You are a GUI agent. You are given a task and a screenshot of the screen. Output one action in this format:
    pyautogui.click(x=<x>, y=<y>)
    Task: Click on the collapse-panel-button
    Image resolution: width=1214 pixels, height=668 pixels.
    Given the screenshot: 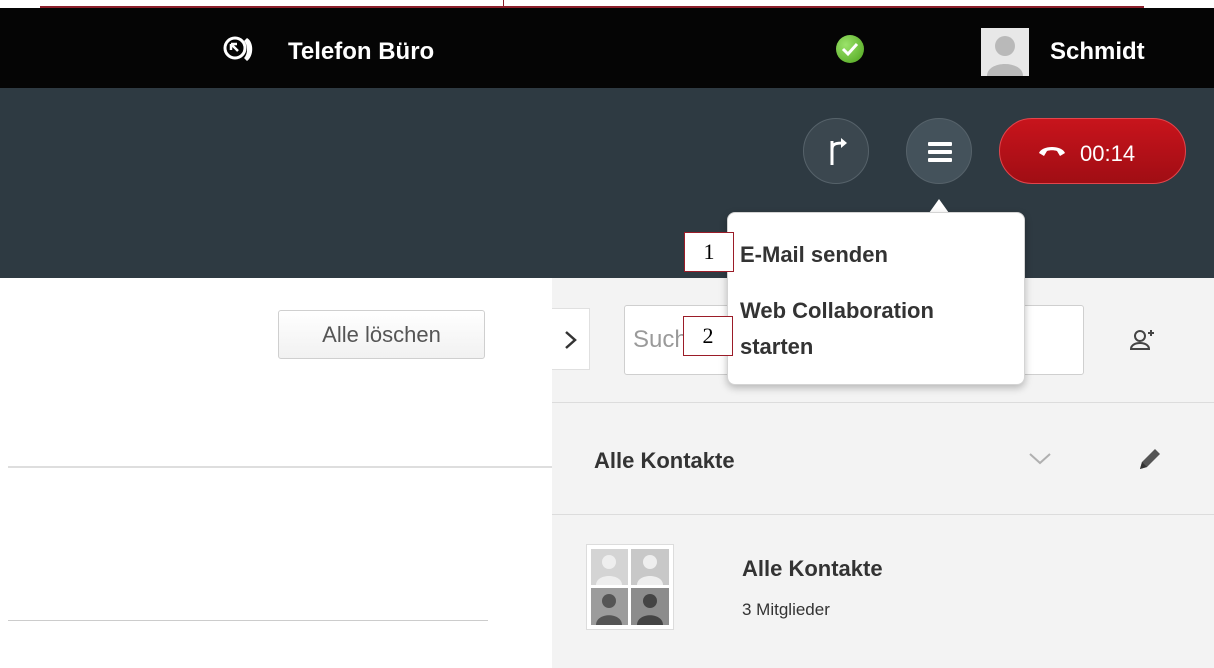 What is the action you would take?
    pyautogui.click(x=571, y=339)
    